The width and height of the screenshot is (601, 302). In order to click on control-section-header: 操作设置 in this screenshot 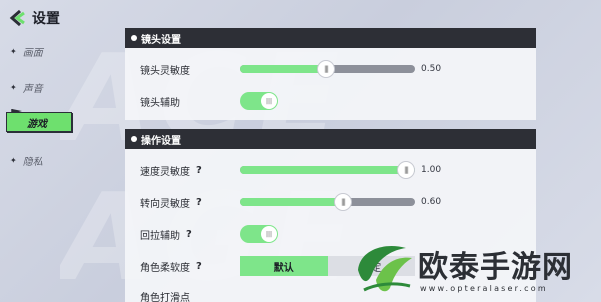, I will do `click(330, 139)`.